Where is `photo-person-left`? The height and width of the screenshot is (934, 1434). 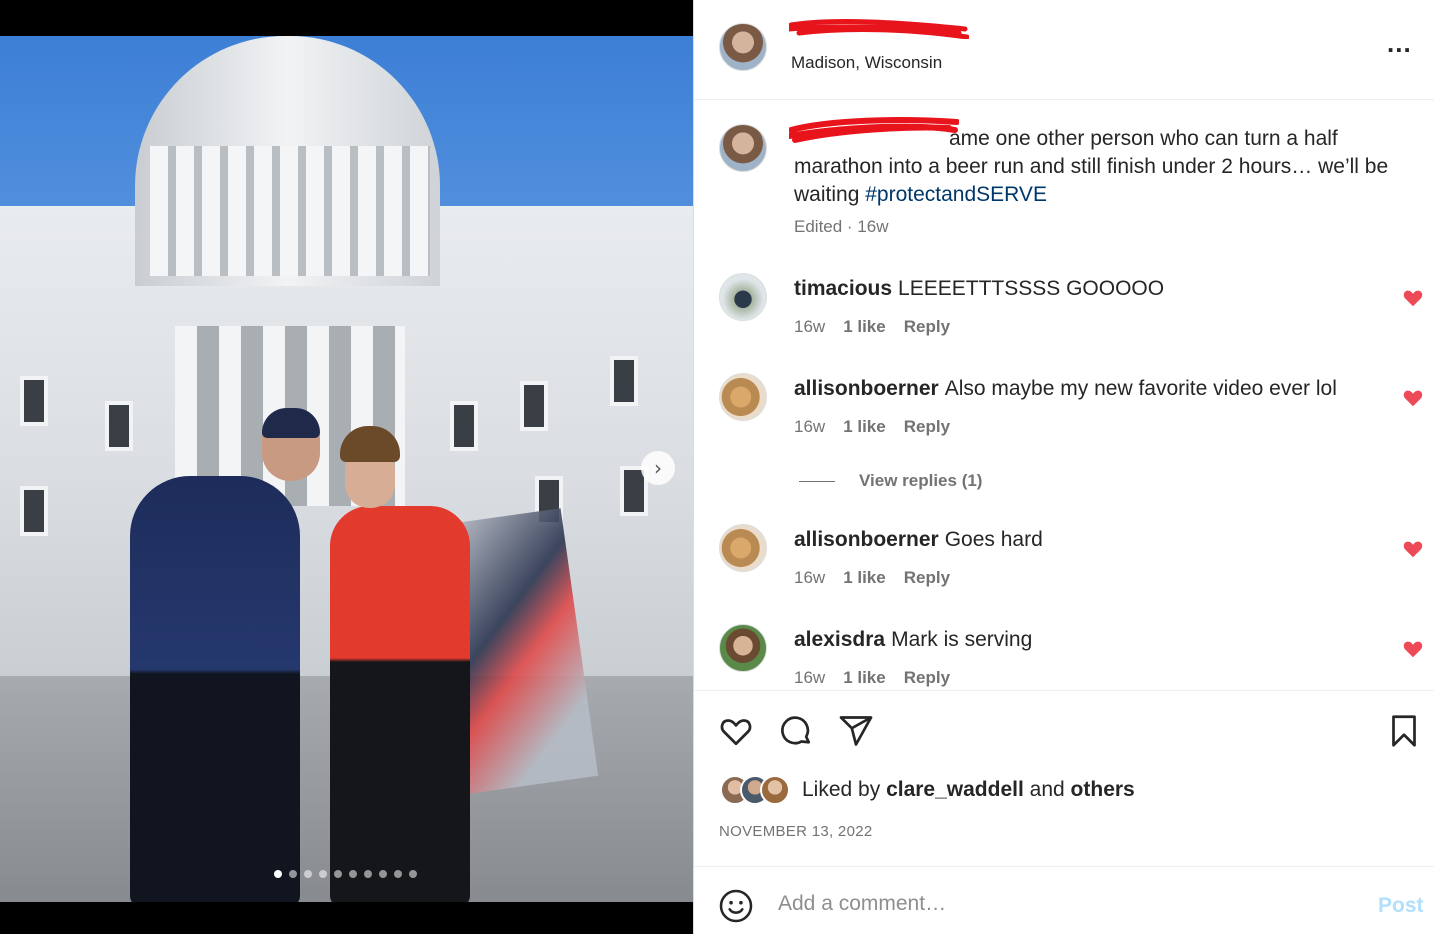
photo-person-left is located at coordinates (215, 689).